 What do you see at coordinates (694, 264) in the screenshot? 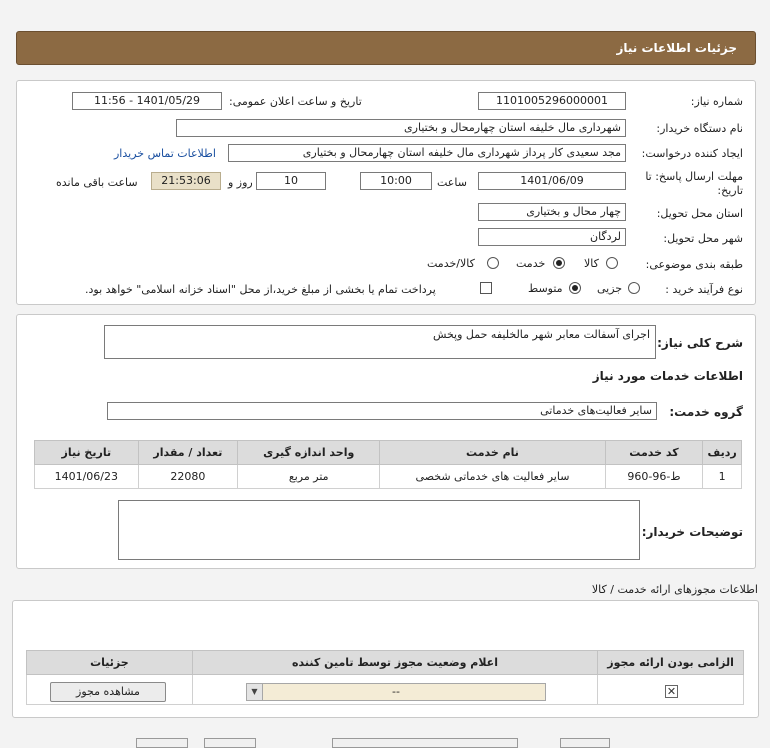
I see `category-label: طبقه بندی موضوعی:` at bounding box center [694, 264].